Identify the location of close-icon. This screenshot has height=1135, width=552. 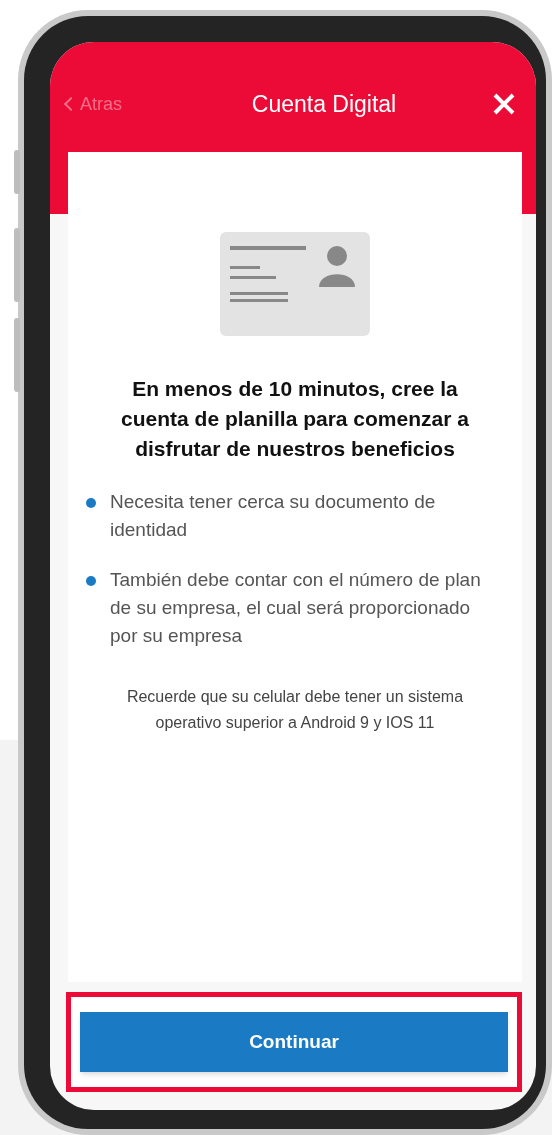
(504, 104).